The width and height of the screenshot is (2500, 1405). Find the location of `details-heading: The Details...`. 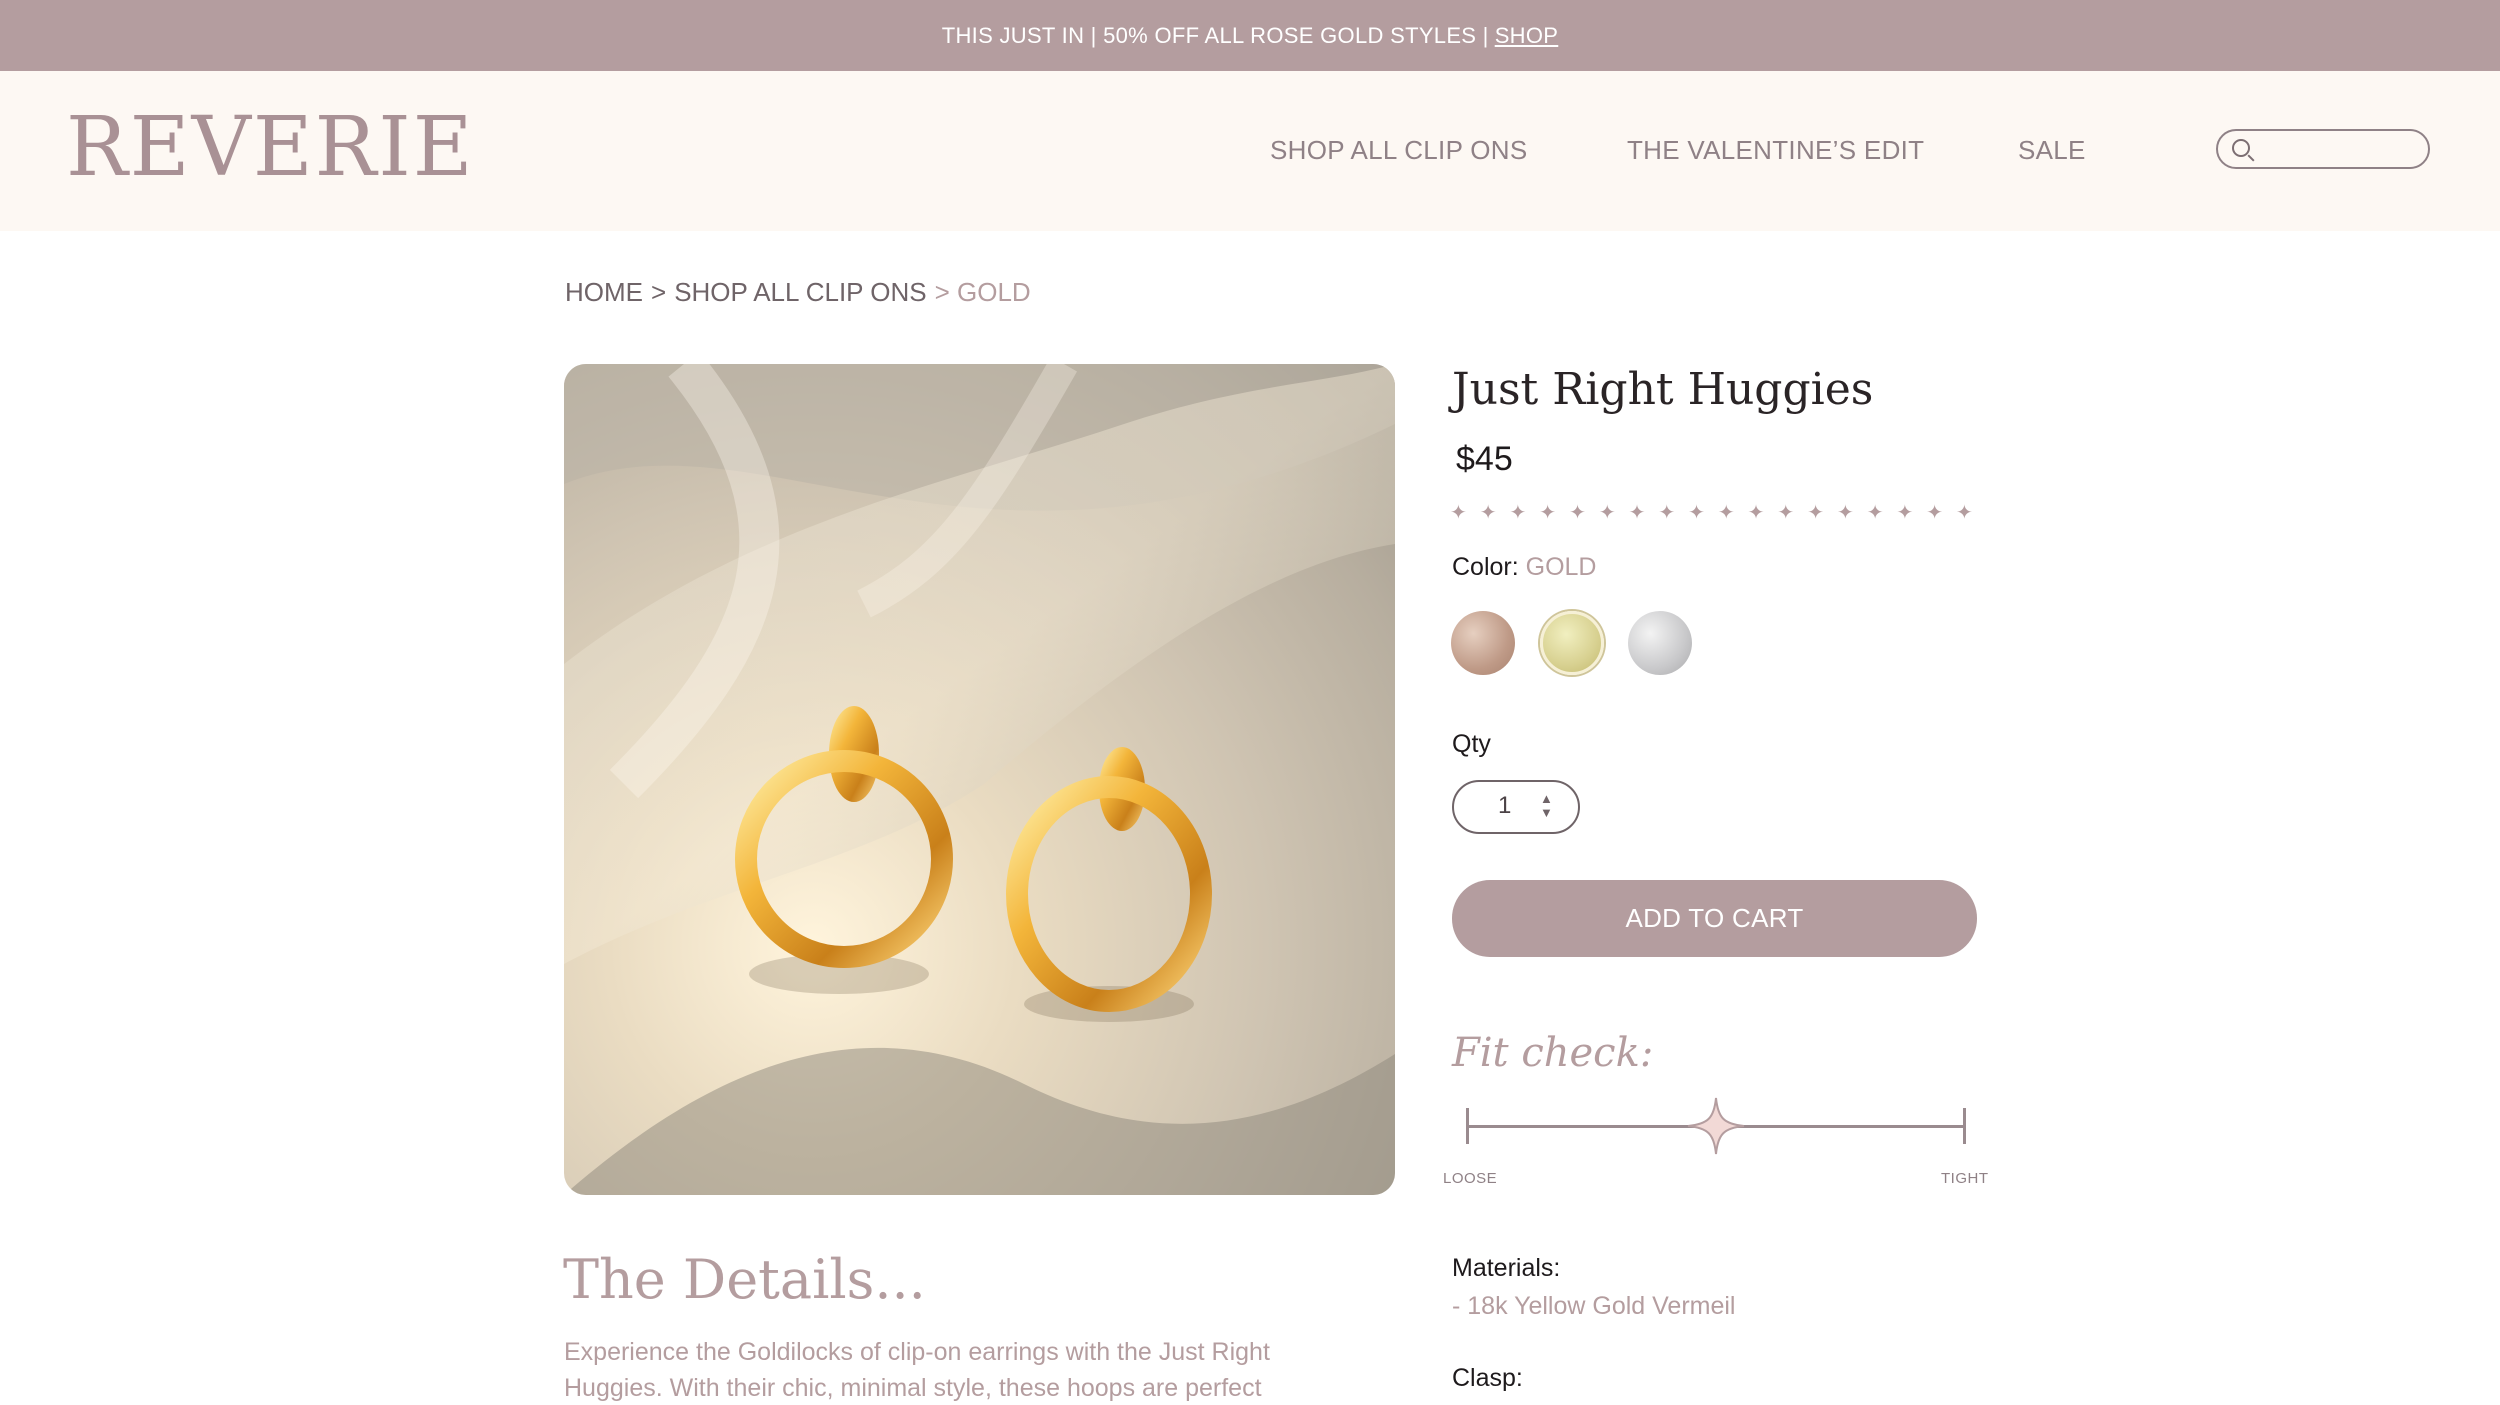

details-heading: The Details... is located at coordinates (744, 1279).